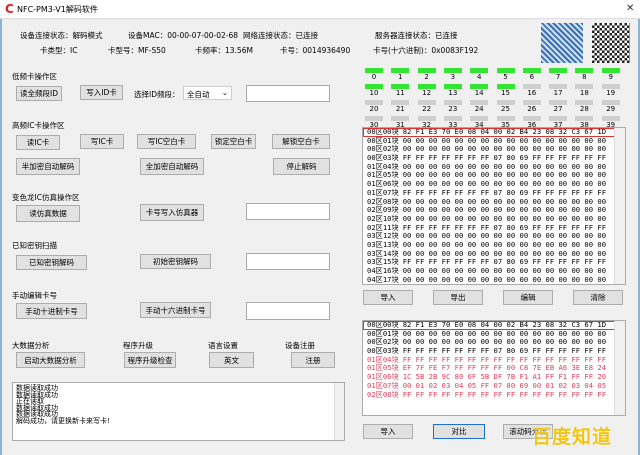  What do you see at coordinates (39, 93) in the screenshot?
I see `read-all-band-id-button: 读全频段ID` at bounding box center [39, 93].